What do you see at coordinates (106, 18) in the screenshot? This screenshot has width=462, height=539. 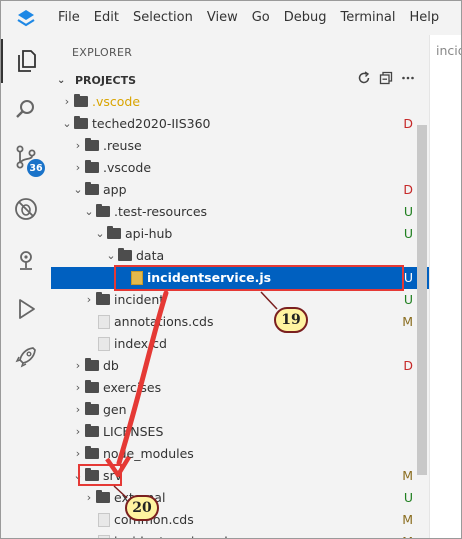 I see `menu-edit: Edit` at bounding box center [106, 18].